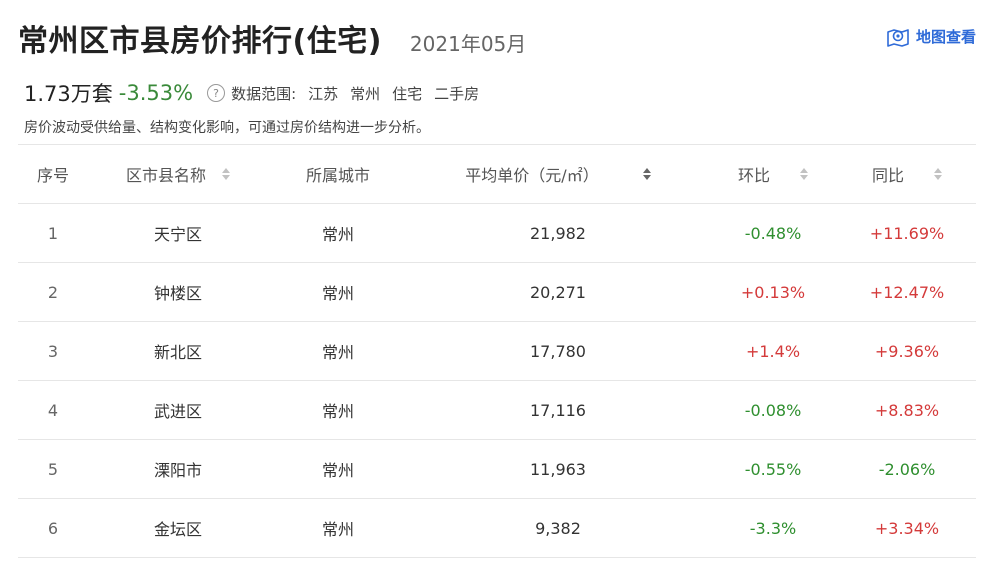  What do you see at coordinates (53, 292) in the screenshot?
I see `rank-cell: 2` at bounding box center [53, 292].